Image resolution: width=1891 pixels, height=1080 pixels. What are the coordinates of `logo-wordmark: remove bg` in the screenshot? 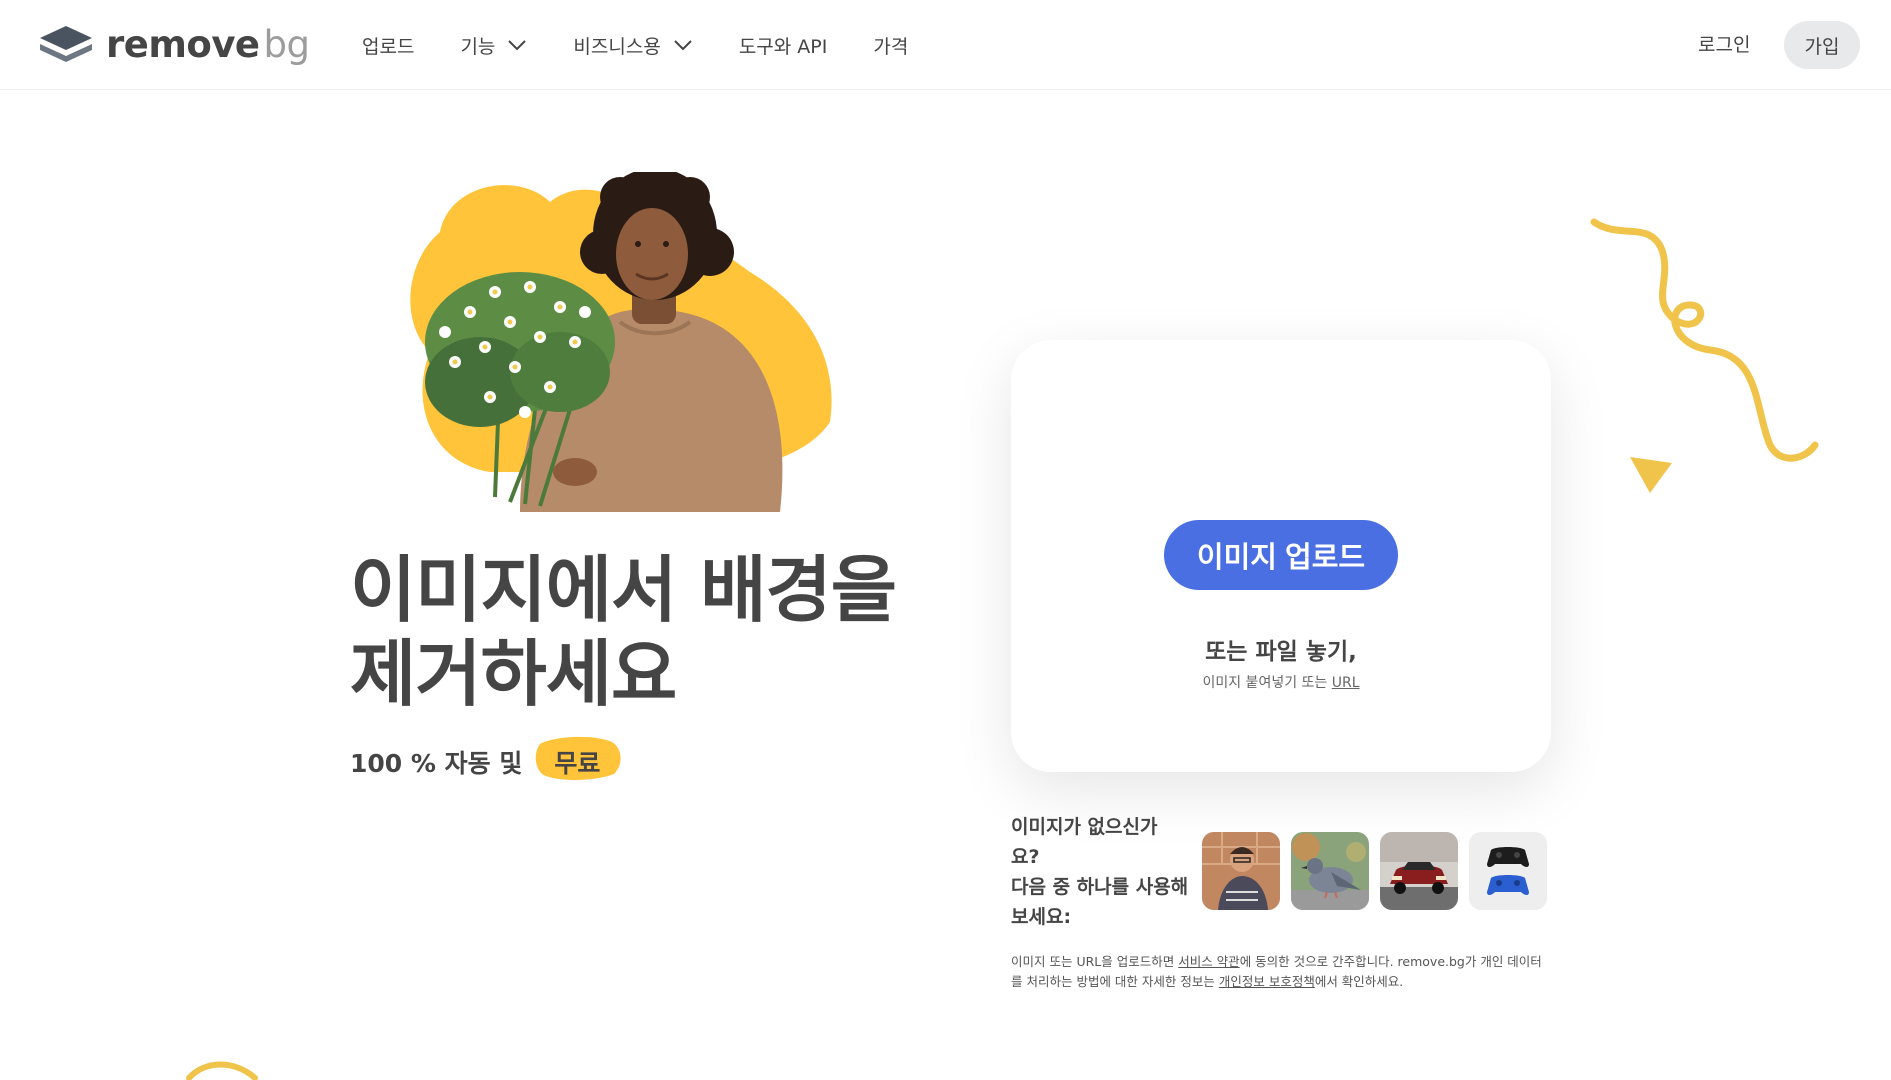 It's located at (208, 44).